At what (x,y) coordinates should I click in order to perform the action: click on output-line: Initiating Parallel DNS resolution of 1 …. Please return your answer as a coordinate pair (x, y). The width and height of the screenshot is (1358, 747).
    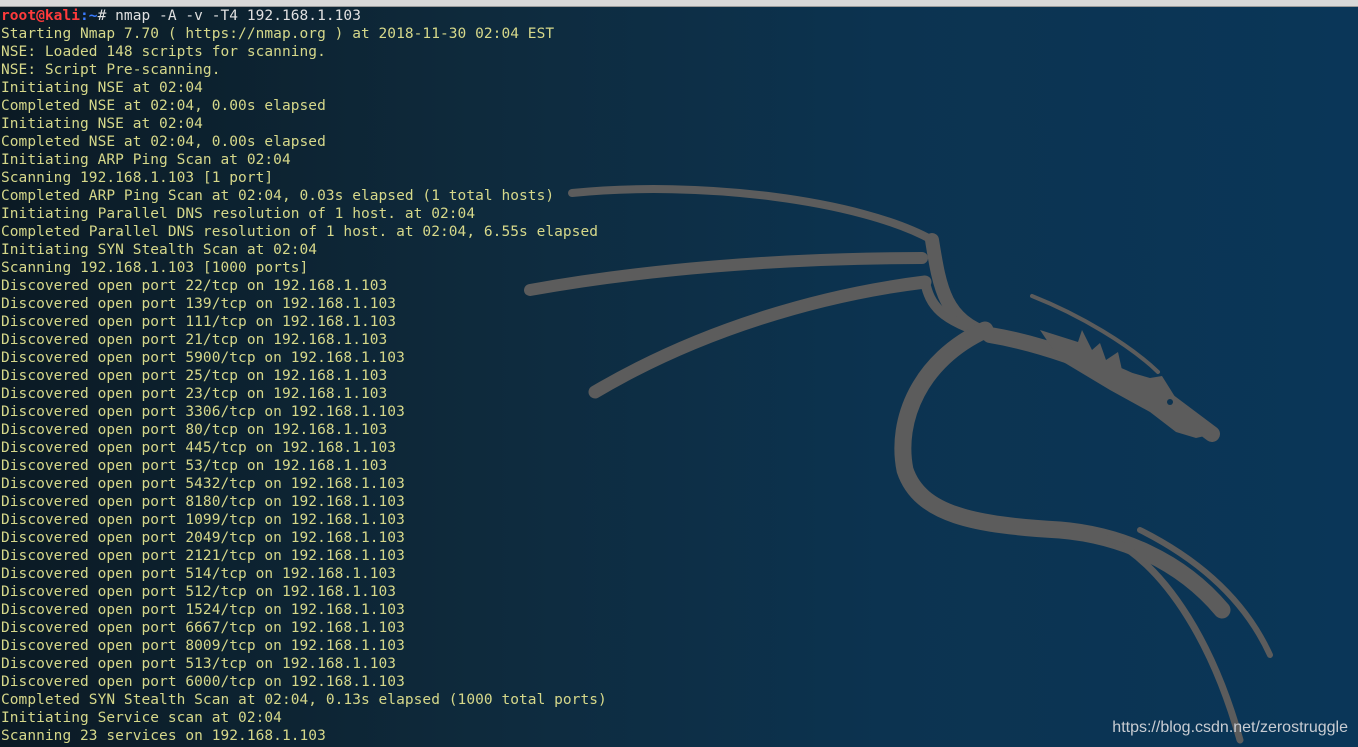
    Looking at the image, I should click on (238, 214).